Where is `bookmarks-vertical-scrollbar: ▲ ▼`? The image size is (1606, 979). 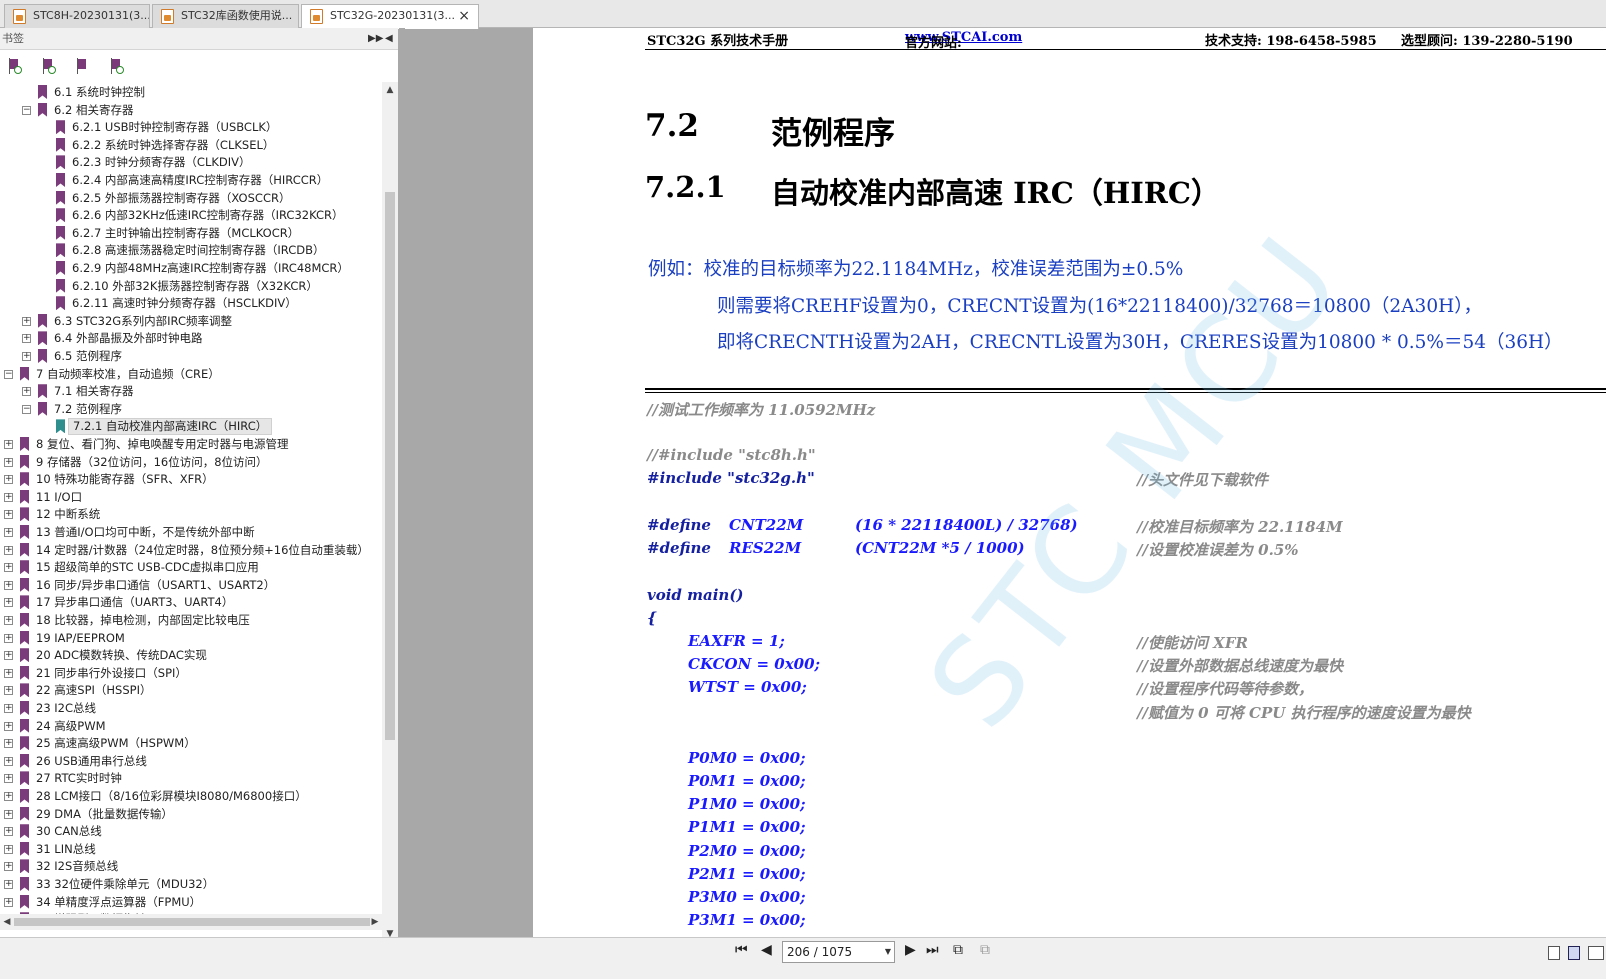 bookmarks-vertical-scrollbar: ▲ ▼ is located at coordinates (390, 512).